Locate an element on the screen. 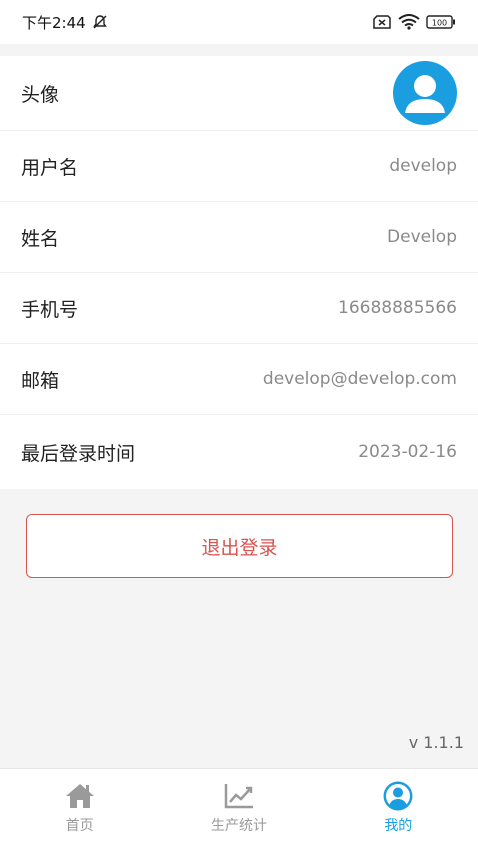 The height and width of the screenshot is (850, 478). last-login-row: 最后登录时间 2023-02-16 is located at coordinates (239, 452).